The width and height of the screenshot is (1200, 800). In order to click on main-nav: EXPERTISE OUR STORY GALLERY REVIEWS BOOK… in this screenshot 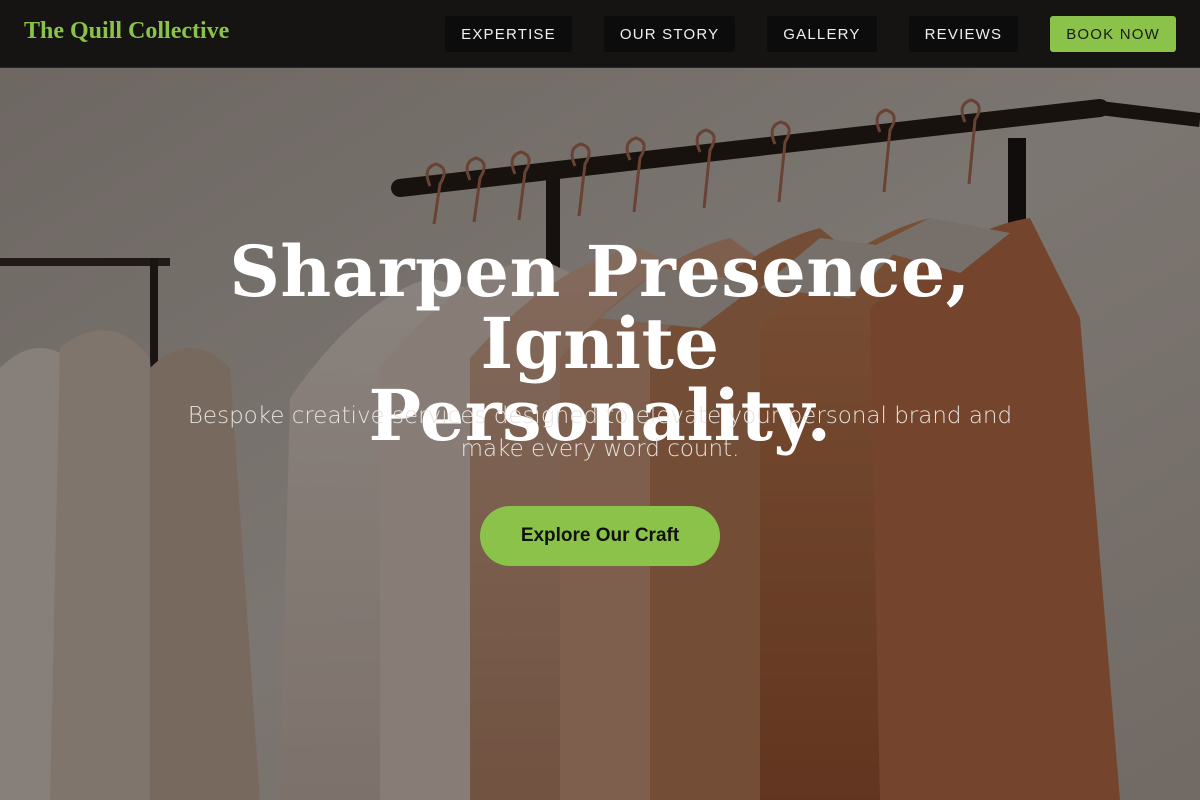, I will do `click(810, 34)`.